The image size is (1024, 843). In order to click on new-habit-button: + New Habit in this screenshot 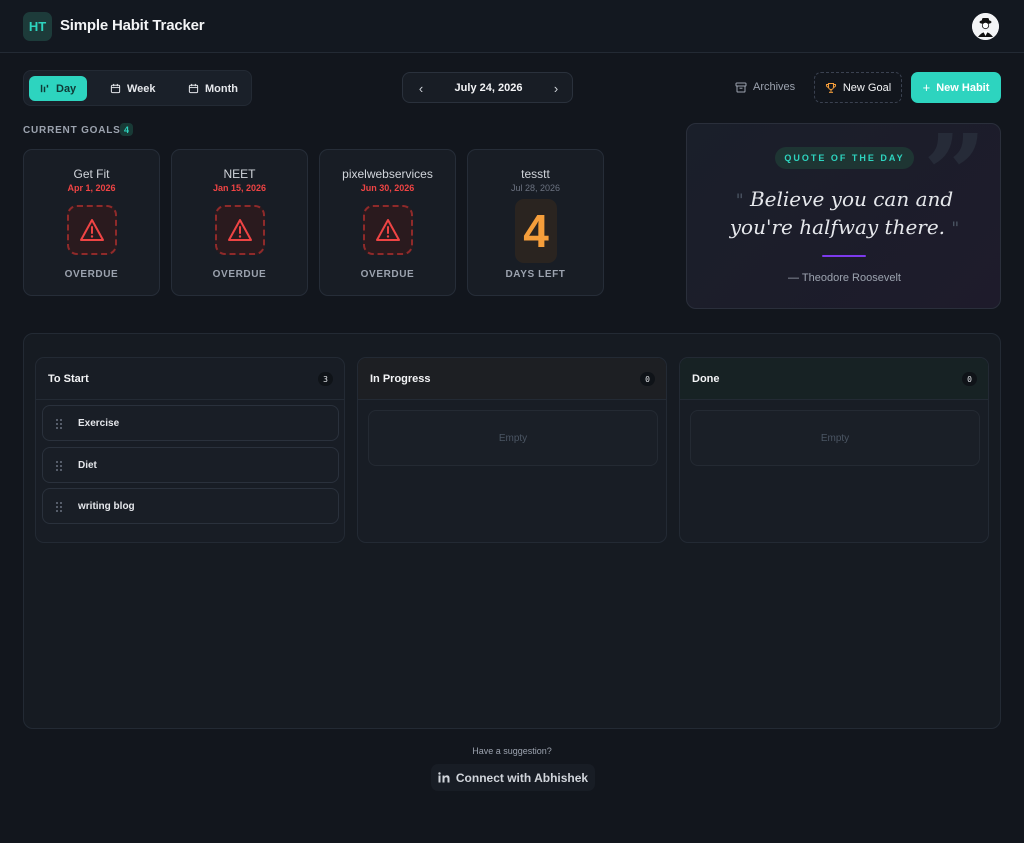, I will do `click(956, 87)`.